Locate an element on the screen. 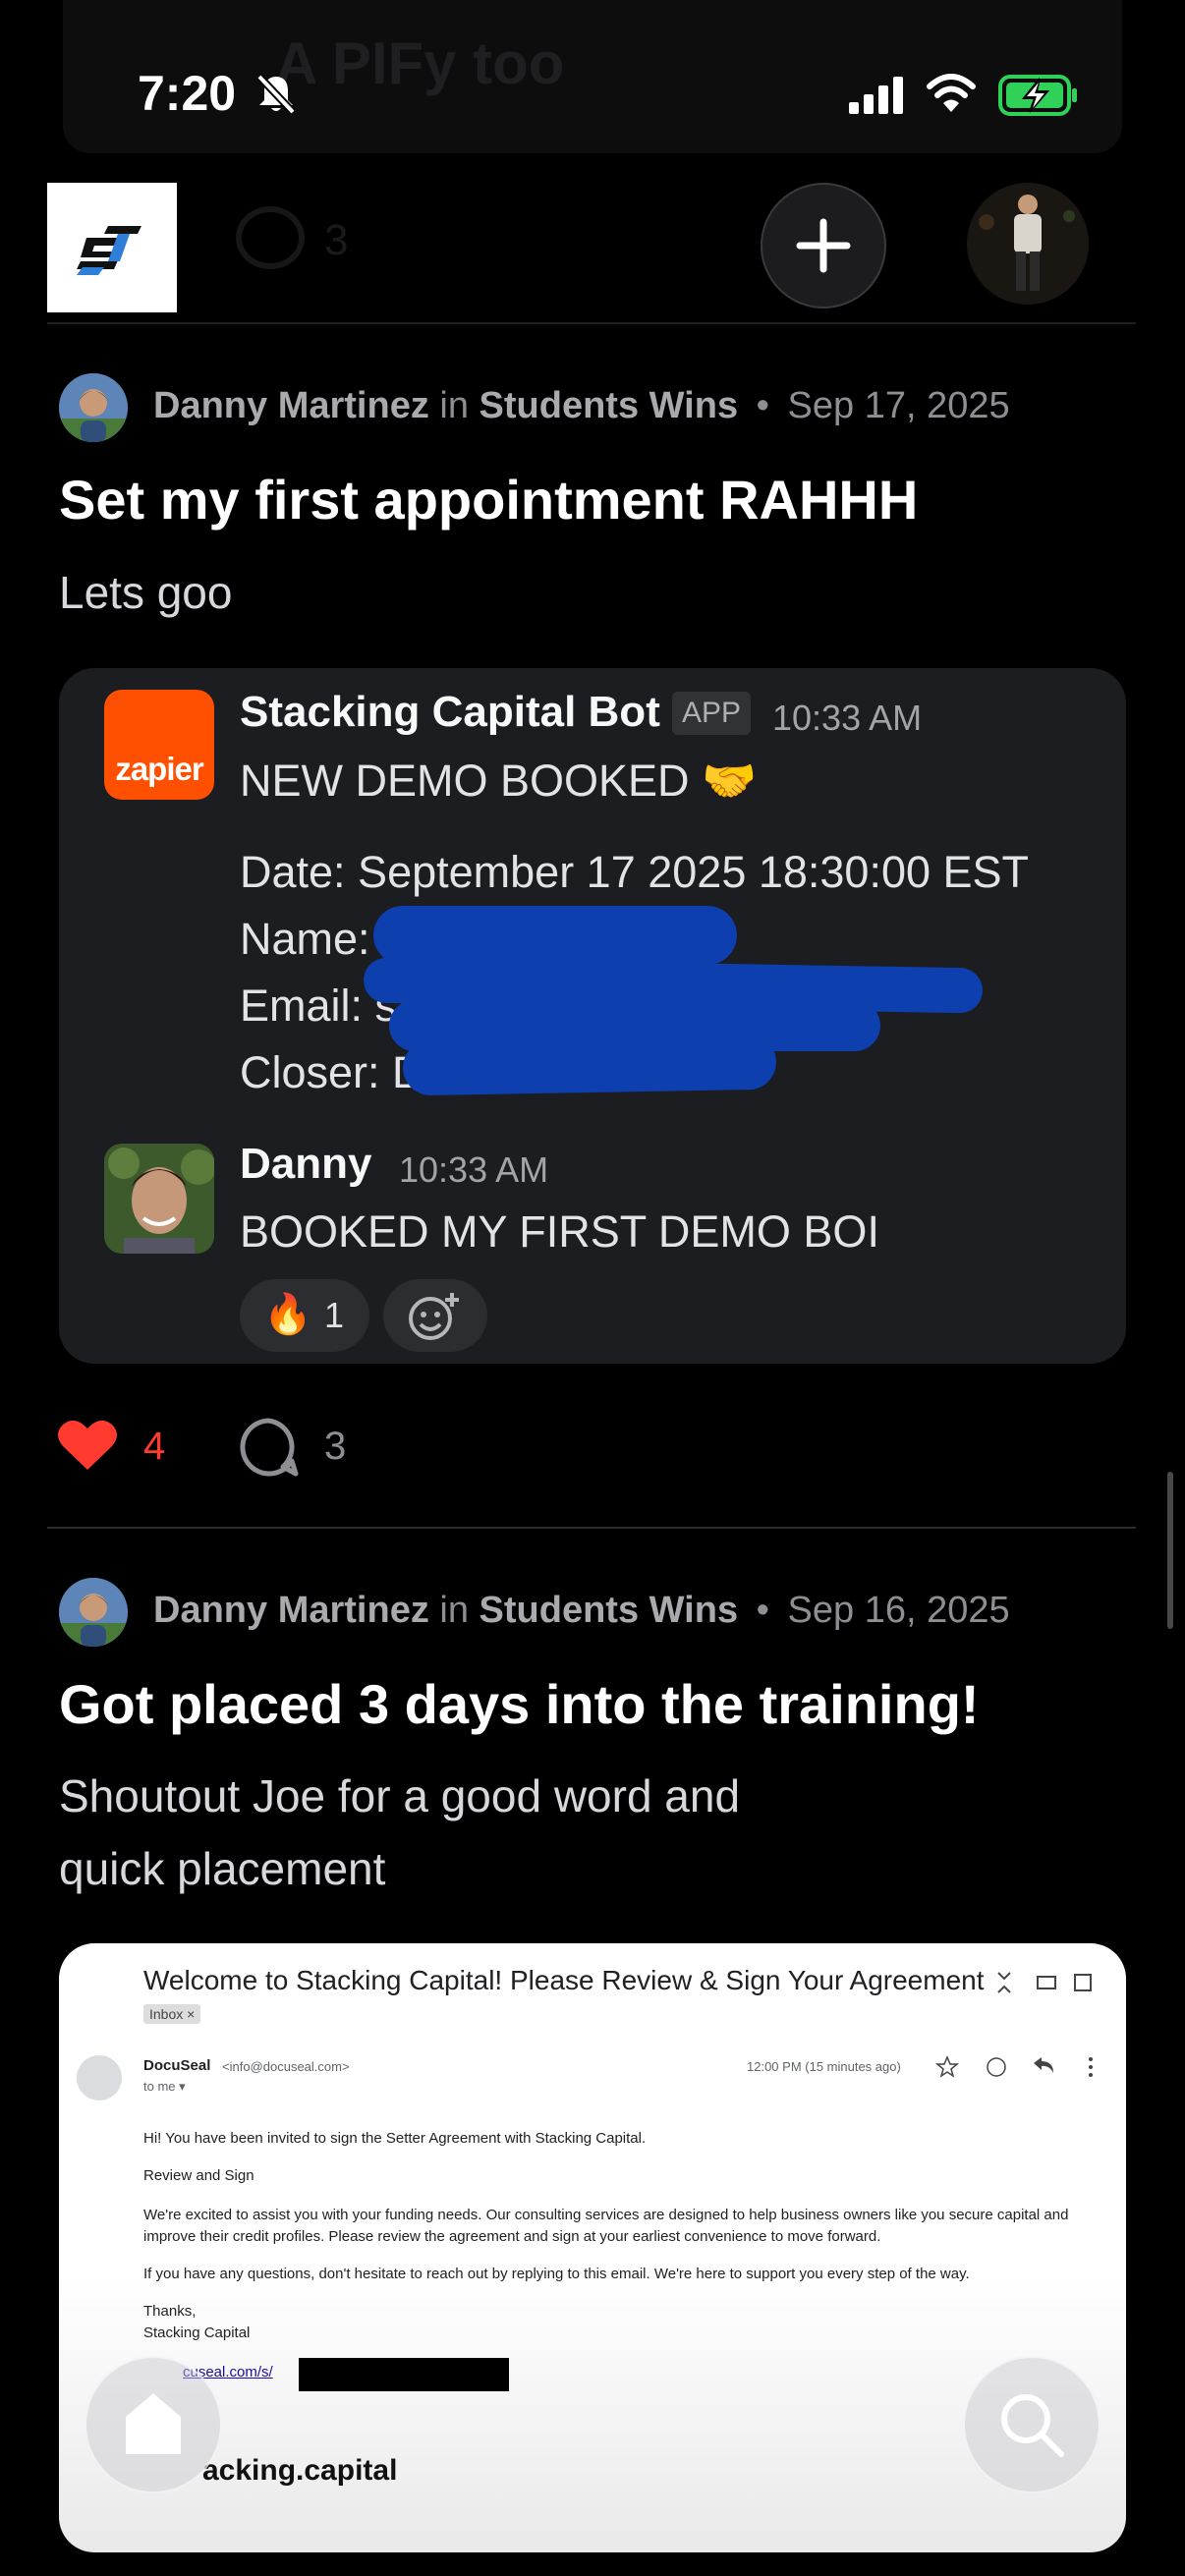 The image size is (1185, 2576). previous-post-comment-count: 3 is located at coordinates (337, 240).